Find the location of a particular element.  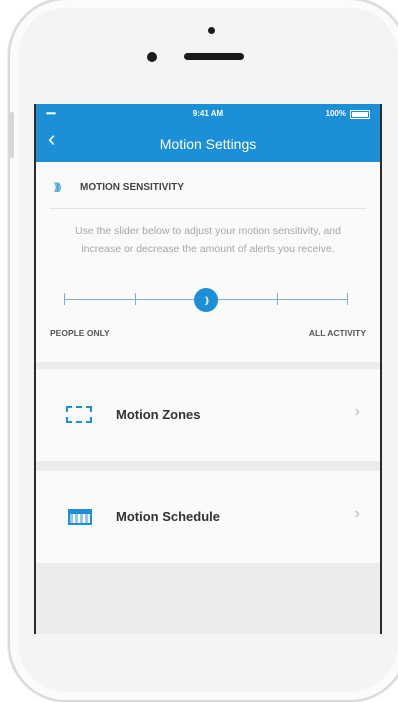

motion-schedule-row: Motion Schedule › is located at coordinates (208, 517).